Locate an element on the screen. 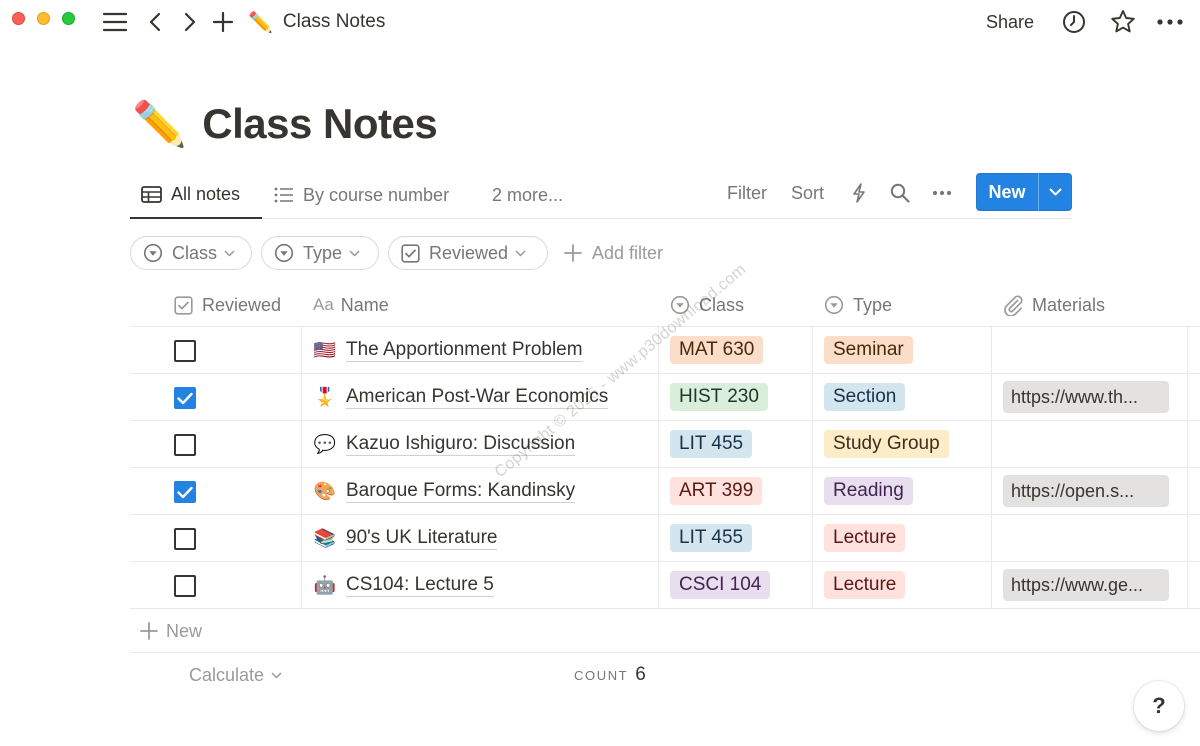 The image size is (1200, 746). filter-chip-class-label: Class is located at coordinates (195, 252).